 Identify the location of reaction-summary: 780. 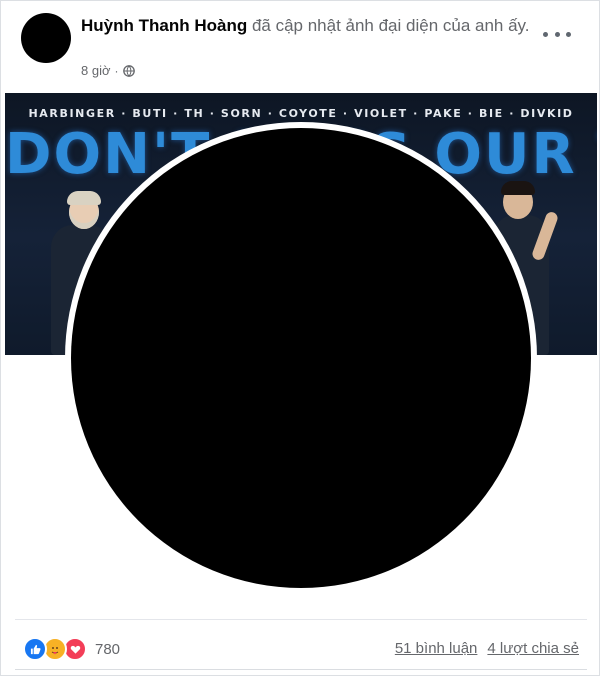
(71, 649).